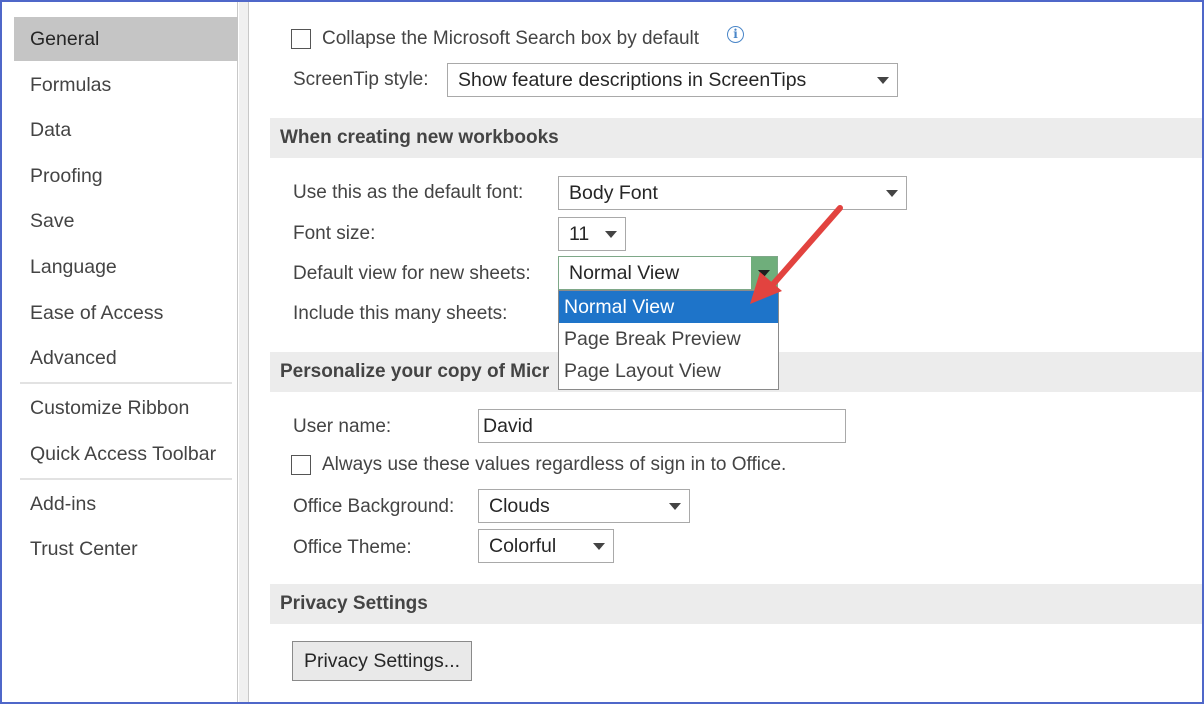  Describe the element at coordinates (662, 426) in the screenshot. I see `username-input: David` at that location.